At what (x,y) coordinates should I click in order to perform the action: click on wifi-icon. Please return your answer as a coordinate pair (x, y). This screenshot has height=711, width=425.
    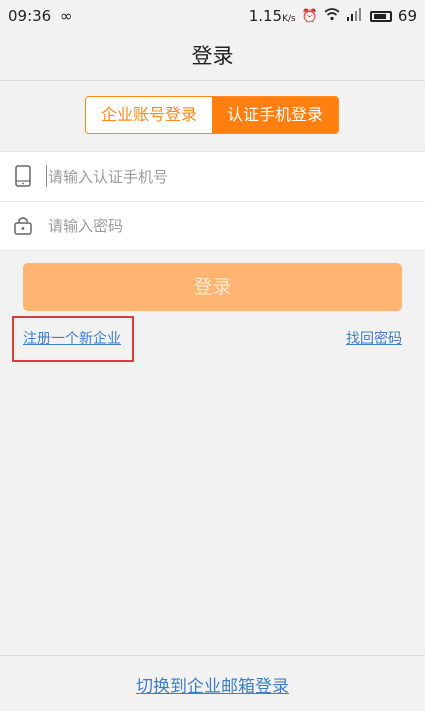
    Looking at the image, I should click on (332, 16).